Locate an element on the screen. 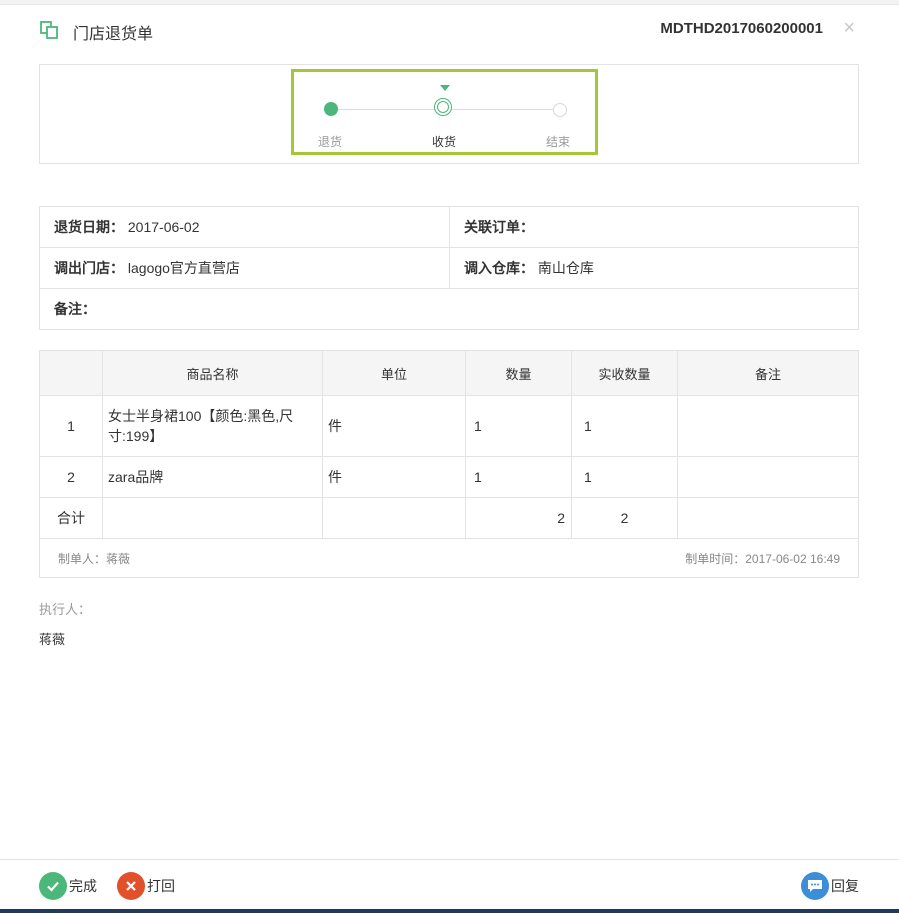 This screenshot has width=899, height=913. return-date-cell: 退货日期： 2017-06-02 is located at coordinates (244, 227).